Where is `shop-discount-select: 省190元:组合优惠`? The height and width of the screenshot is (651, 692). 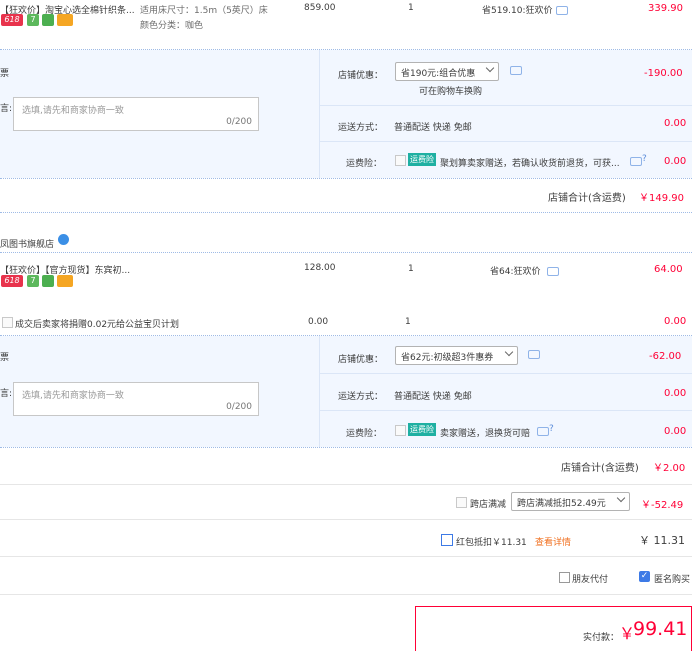 shop-discount-select: 省190元:组合优惠 is located at coordinates (447, 71).